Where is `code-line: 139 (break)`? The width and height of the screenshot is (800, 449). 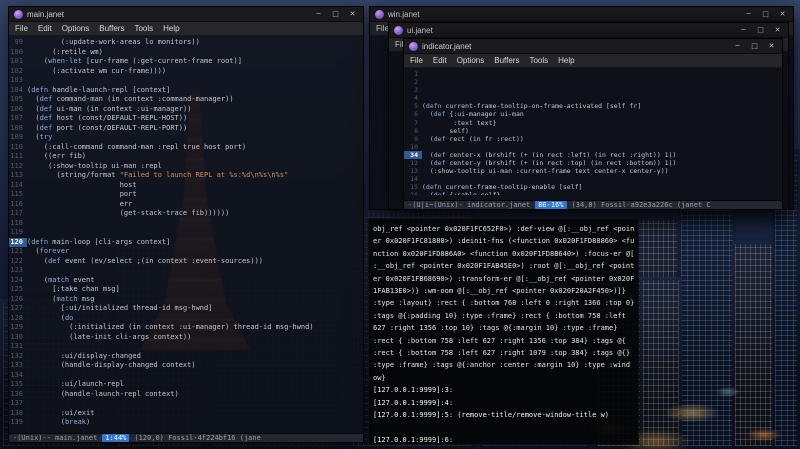 code-line: 139 (break) is located at coordinates (186, 422).